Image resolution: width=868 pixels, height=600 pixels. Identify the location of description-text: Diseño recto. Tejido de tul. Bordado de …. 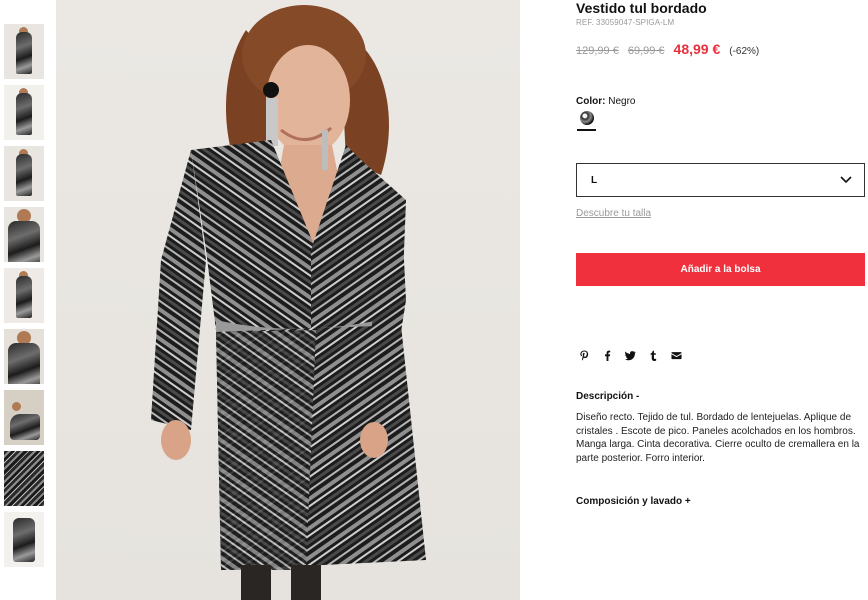
(718, 438).